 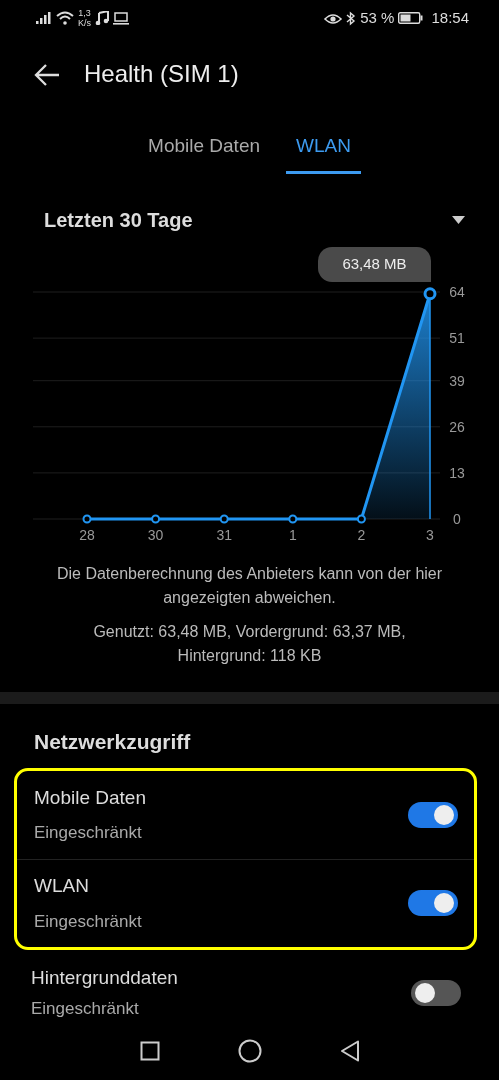 What do you see at coordinates (249, 1050) in the screenshot?
I see `home-icon` at bounding box center [249, 1050].